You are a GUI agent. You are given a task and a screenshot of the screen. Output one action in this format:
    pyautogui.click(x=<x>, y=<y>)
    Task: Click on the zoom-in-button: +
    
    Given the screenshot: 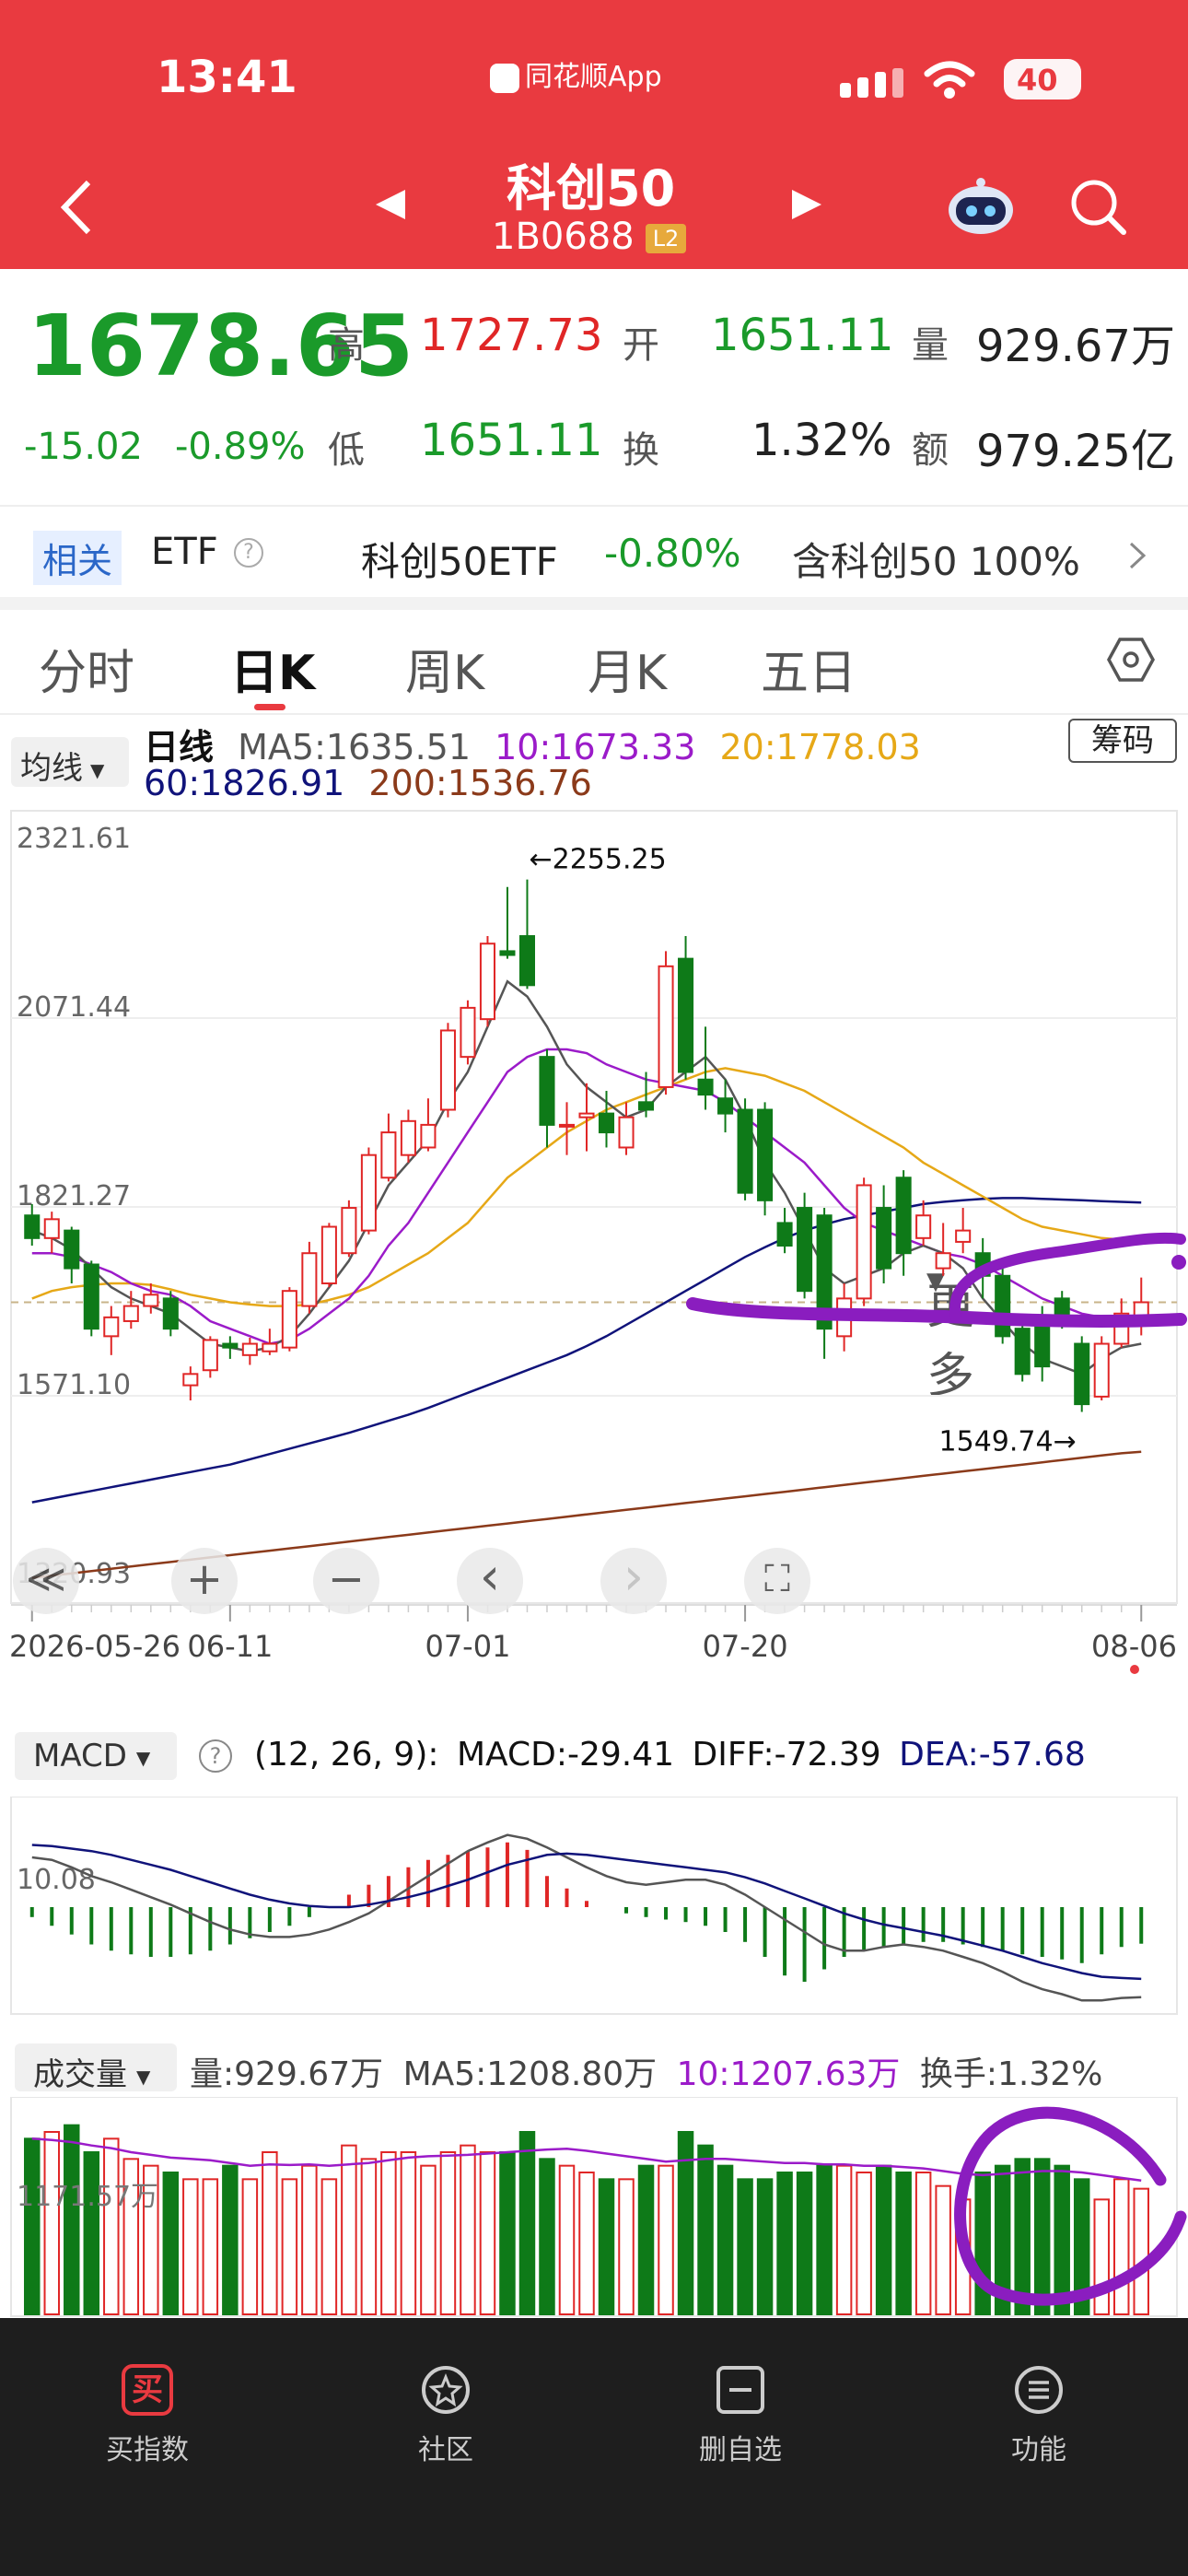 What is the action you would take?
    pyautogui.click(x=204, y=1581)
    